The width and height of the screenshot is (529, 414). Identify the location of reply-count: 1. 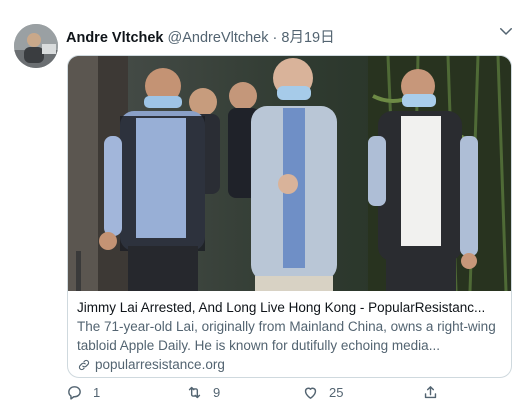
(97, 392).